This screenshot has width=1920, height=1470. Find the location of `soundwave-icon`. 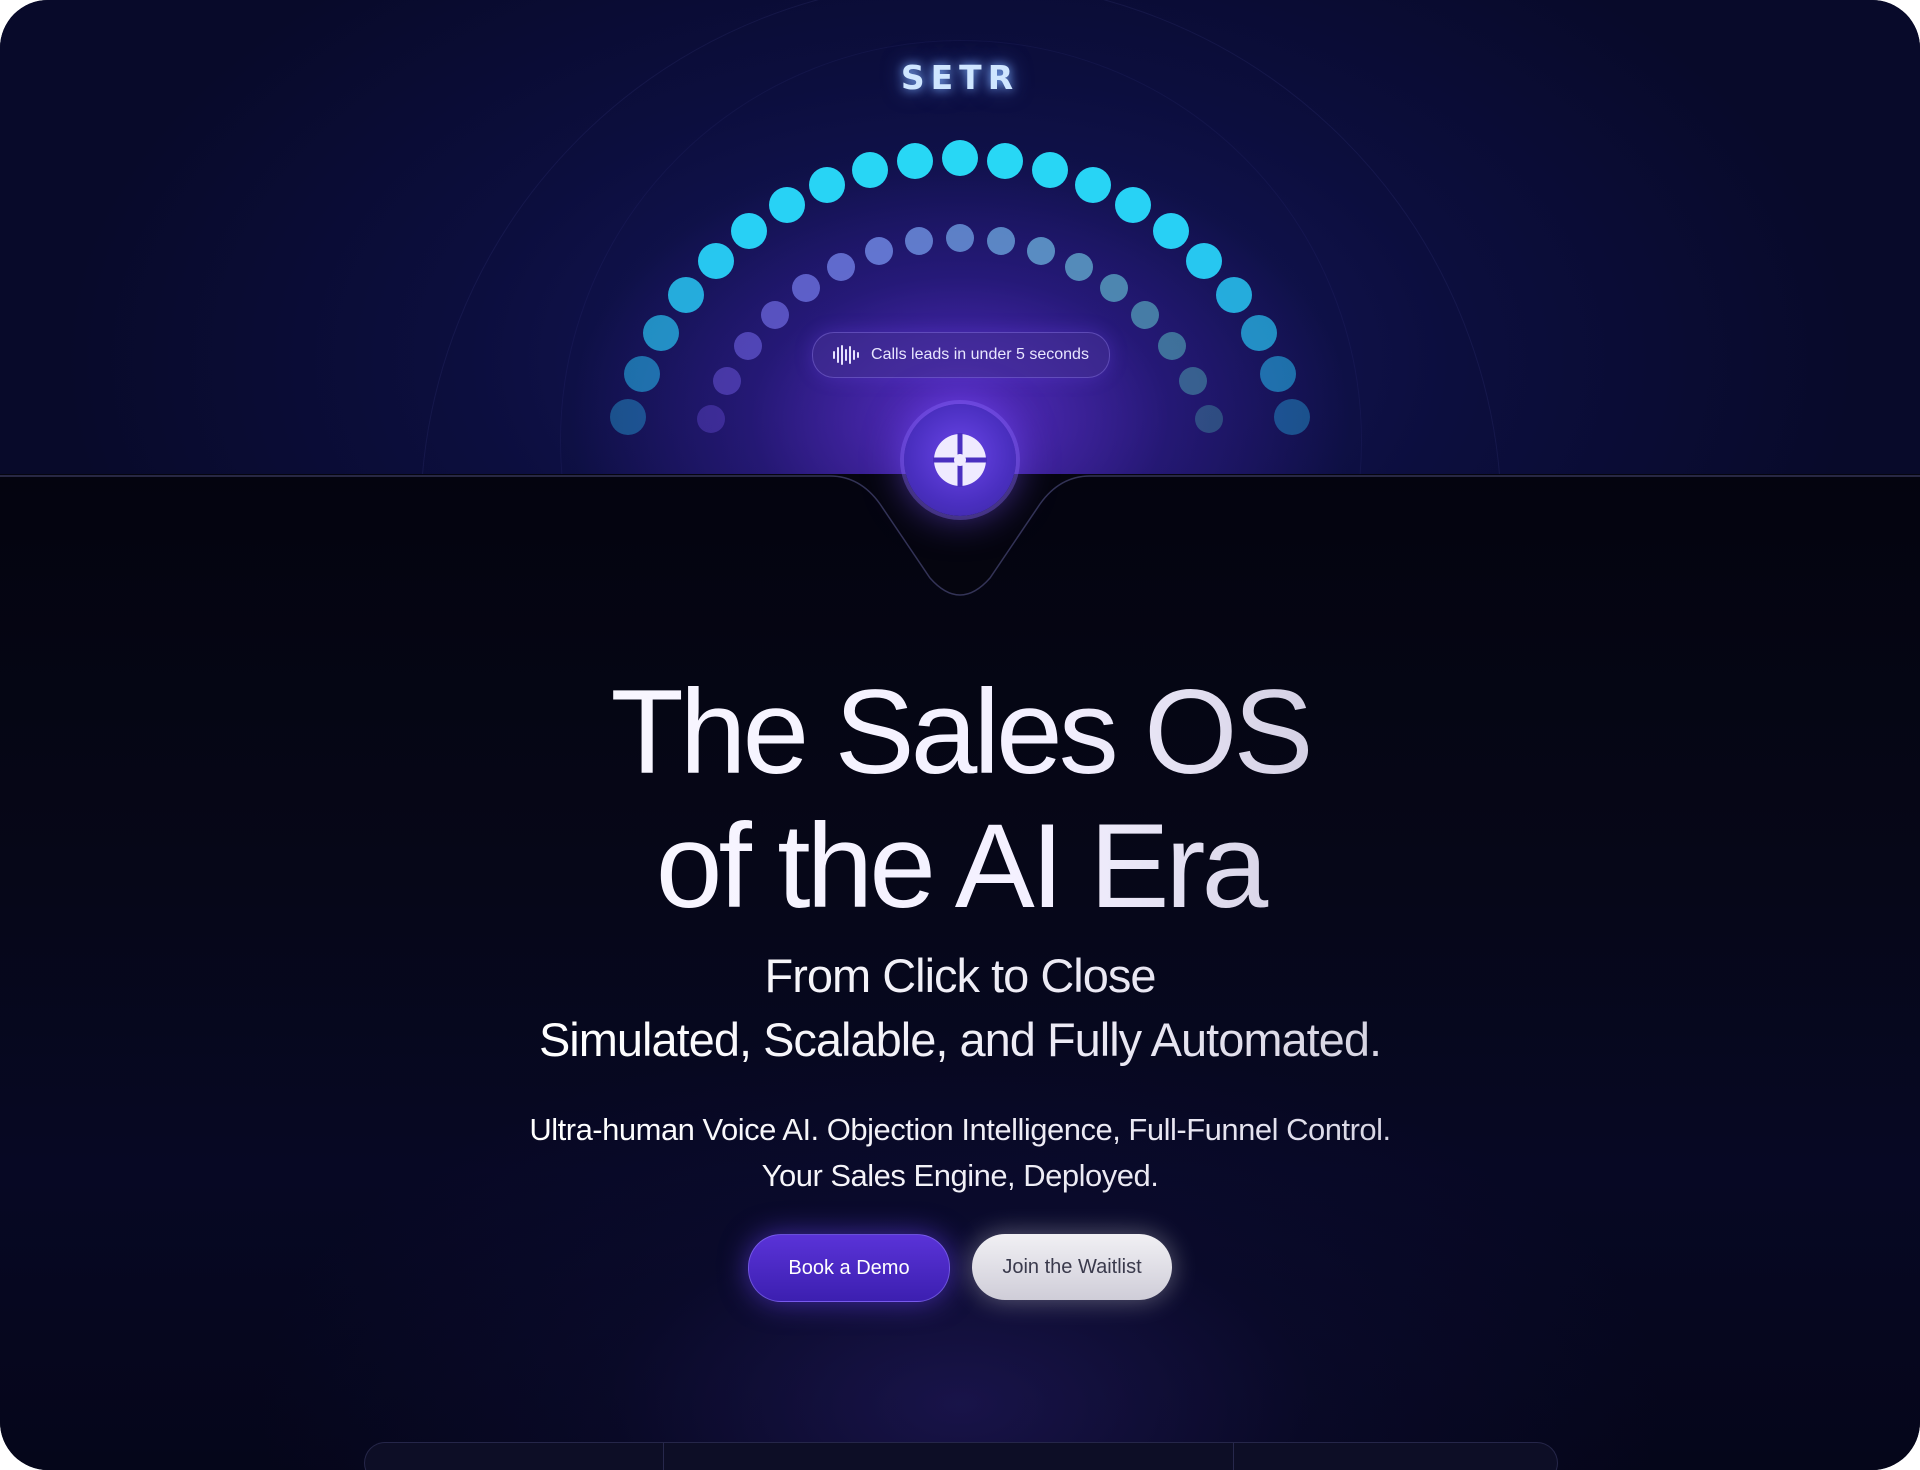

soundwave-icon is located at coordinates (846, 355).